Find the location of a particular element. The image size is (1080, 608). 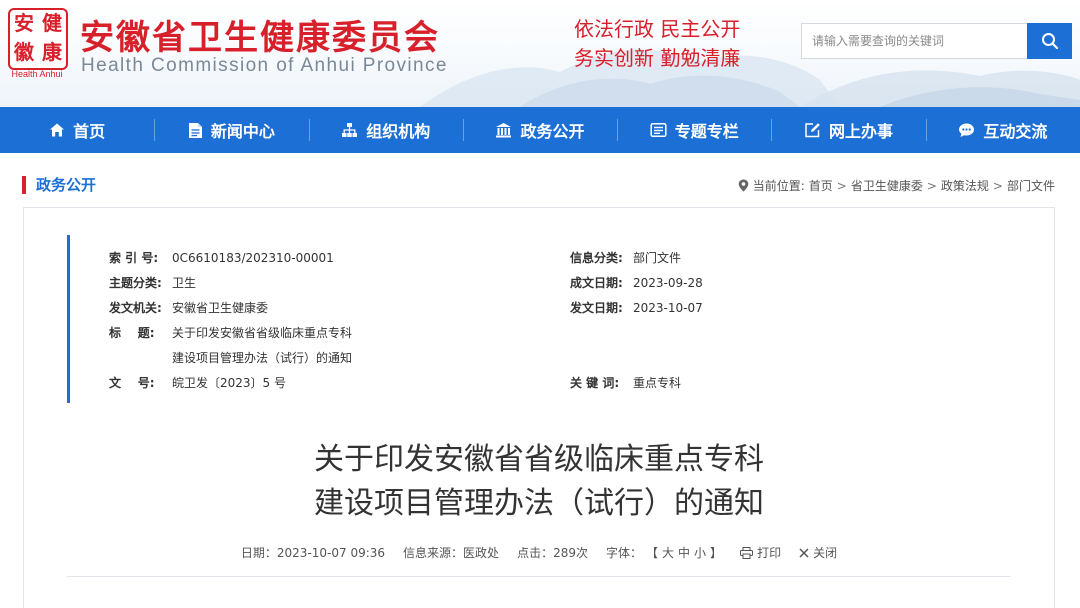

search-button is located at coordinates (1049, 41).